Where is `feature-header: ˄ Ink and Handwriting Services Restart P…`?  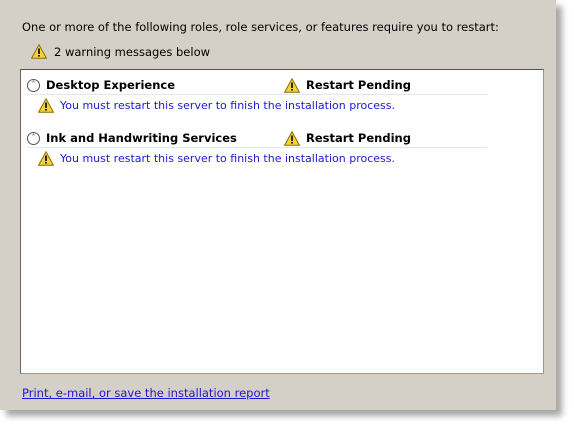
feature-header: ˄ Ink and Handwriting Services Restart P… is located at coordinates (257, 138).